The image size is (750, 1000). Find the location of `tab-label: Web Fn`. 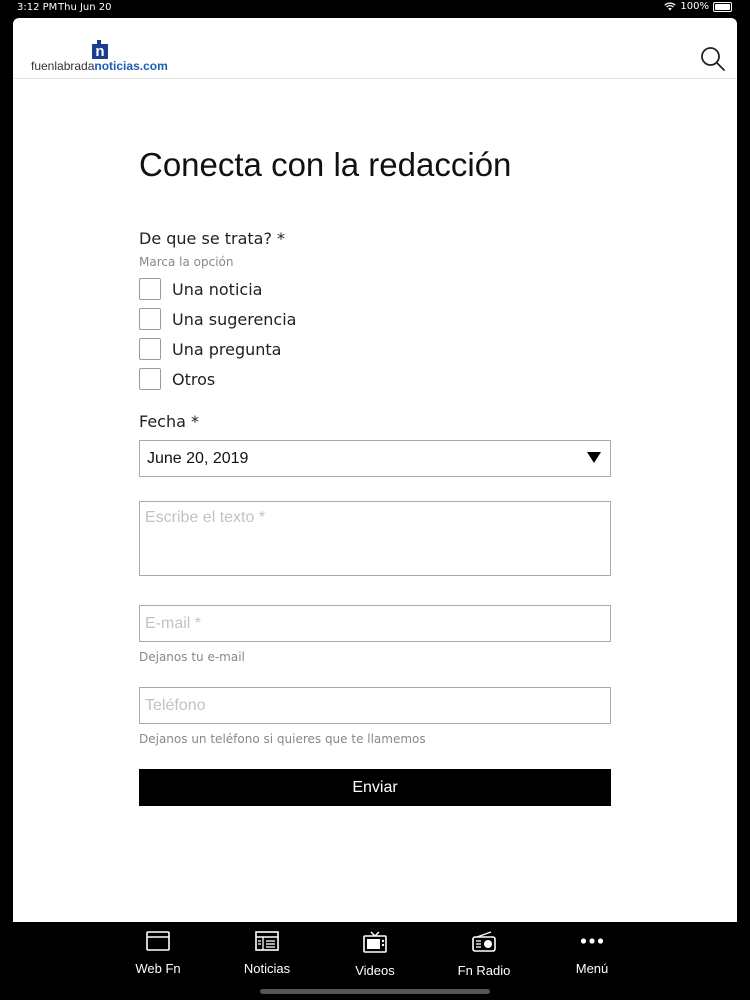

tab-label: Web Fn is located at coordinates (158, 968).